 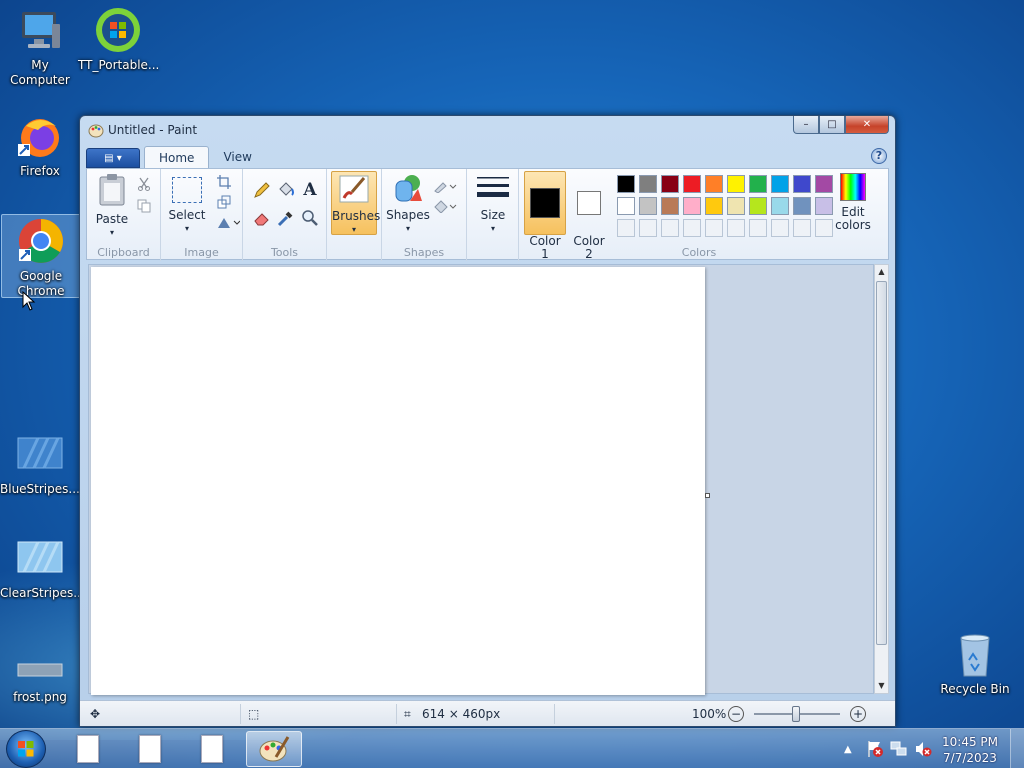 What do you see at coordinates (262, 190) in the screenshot?
I see `pencil-icon` at bounding box center [262, 190].